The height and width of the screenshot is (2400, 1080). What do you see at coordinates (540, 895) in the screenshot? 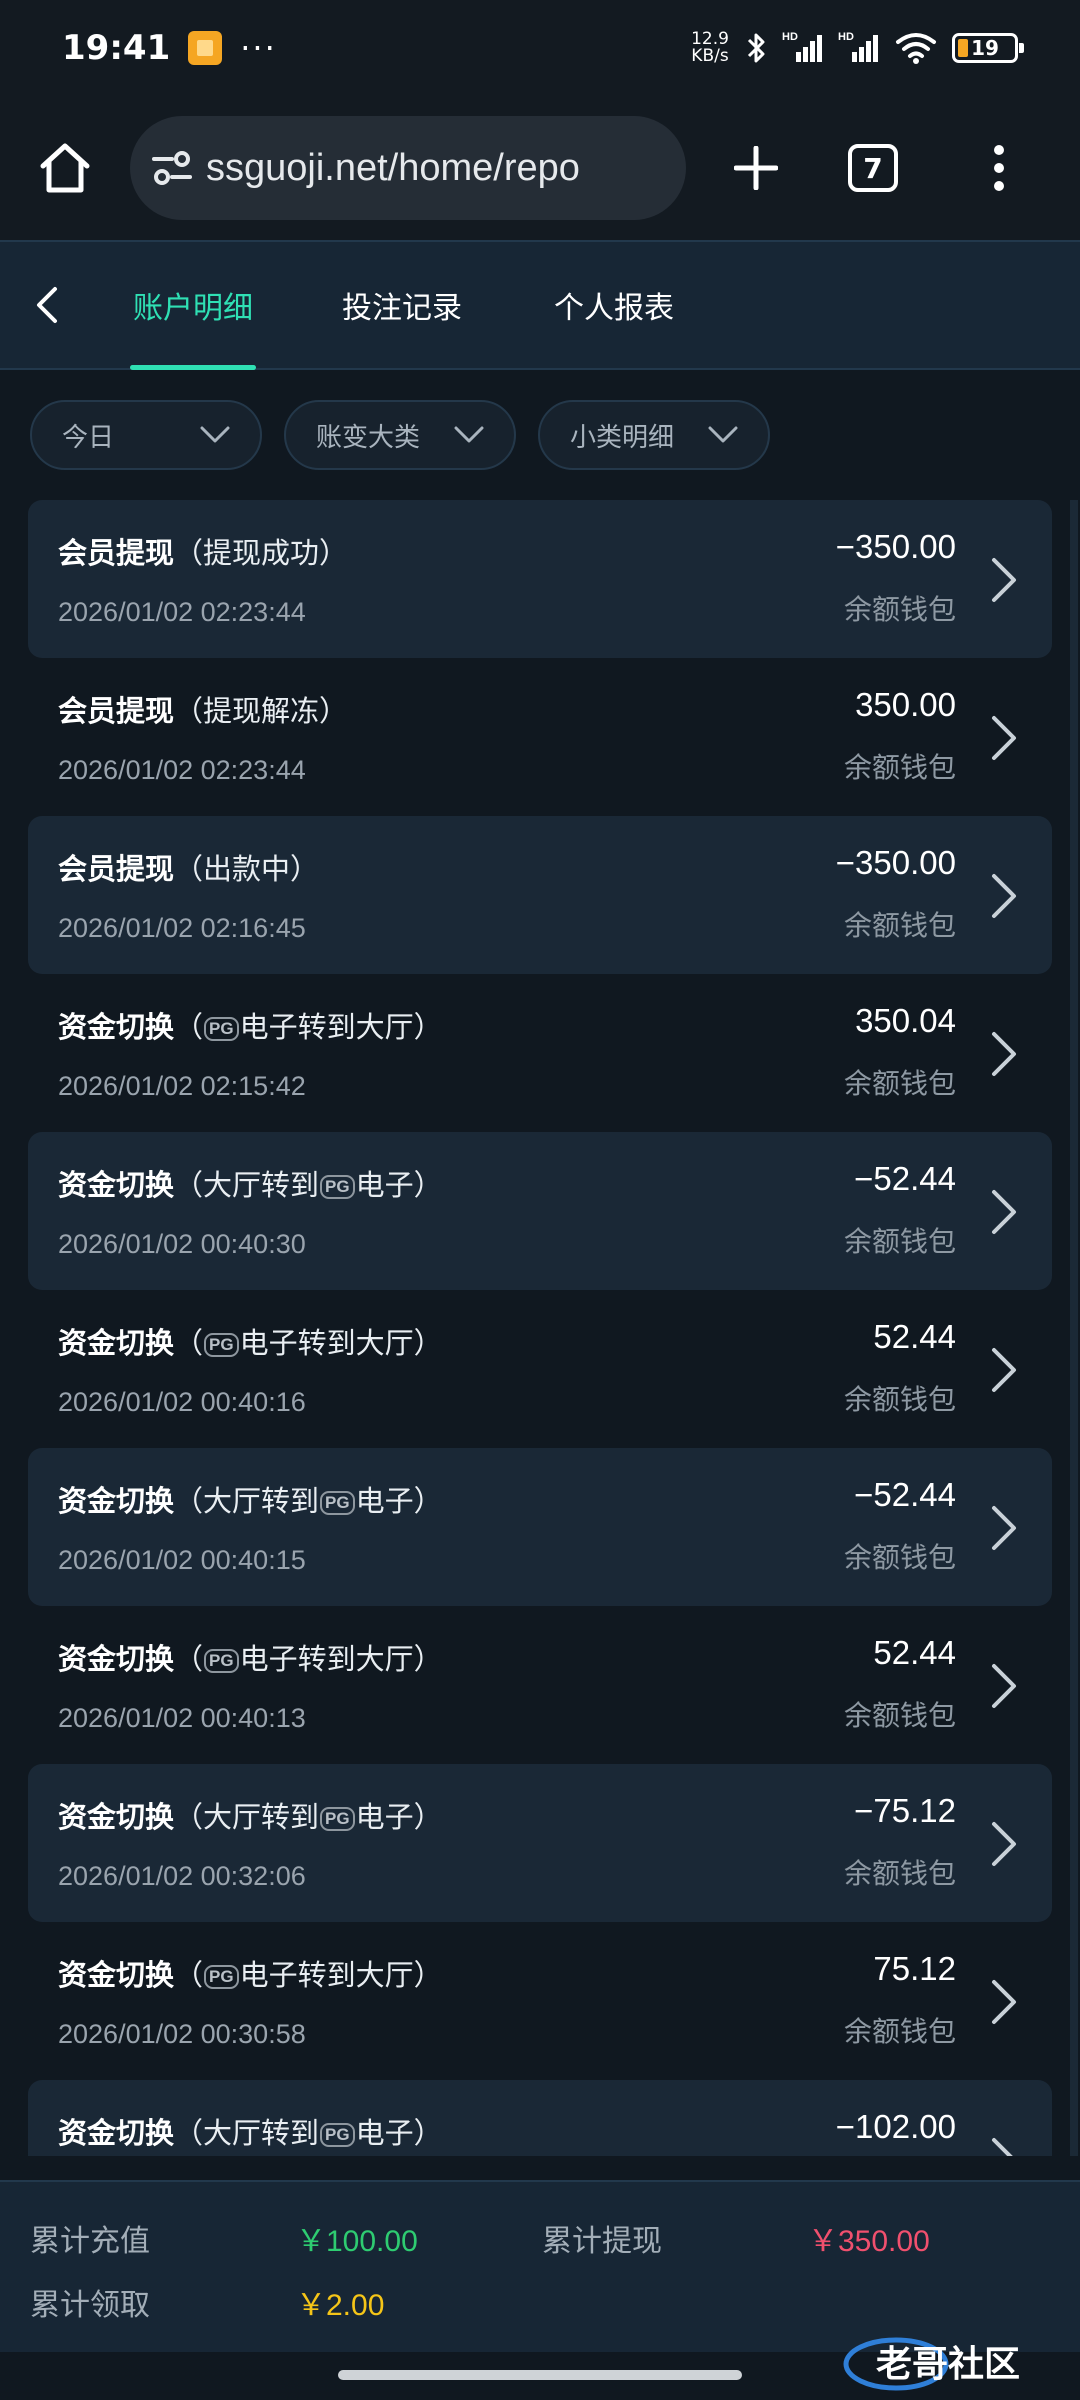
I see `transaction-row: 会员提现（出款中） 2026/01/02 02:16:45 −350.00 余额钱包` at bounding box center [540, 895].